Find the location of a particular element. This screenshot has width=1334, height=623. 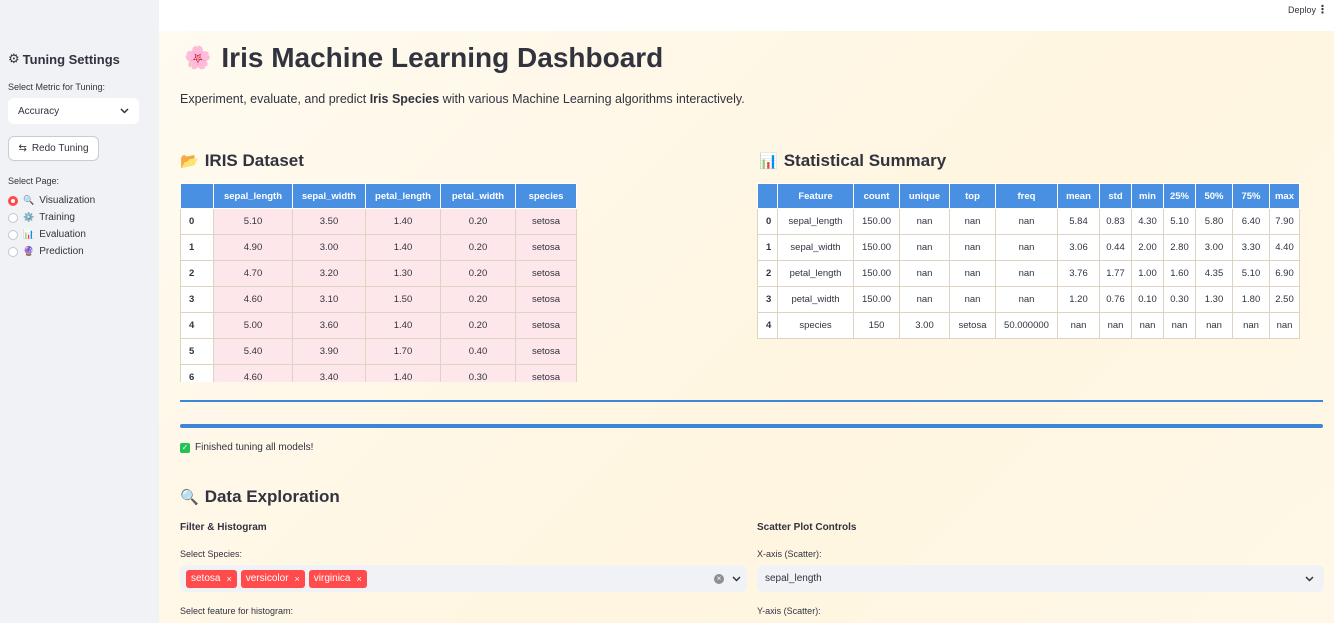

column-header: petal_length is located at coordinates (403, 196).